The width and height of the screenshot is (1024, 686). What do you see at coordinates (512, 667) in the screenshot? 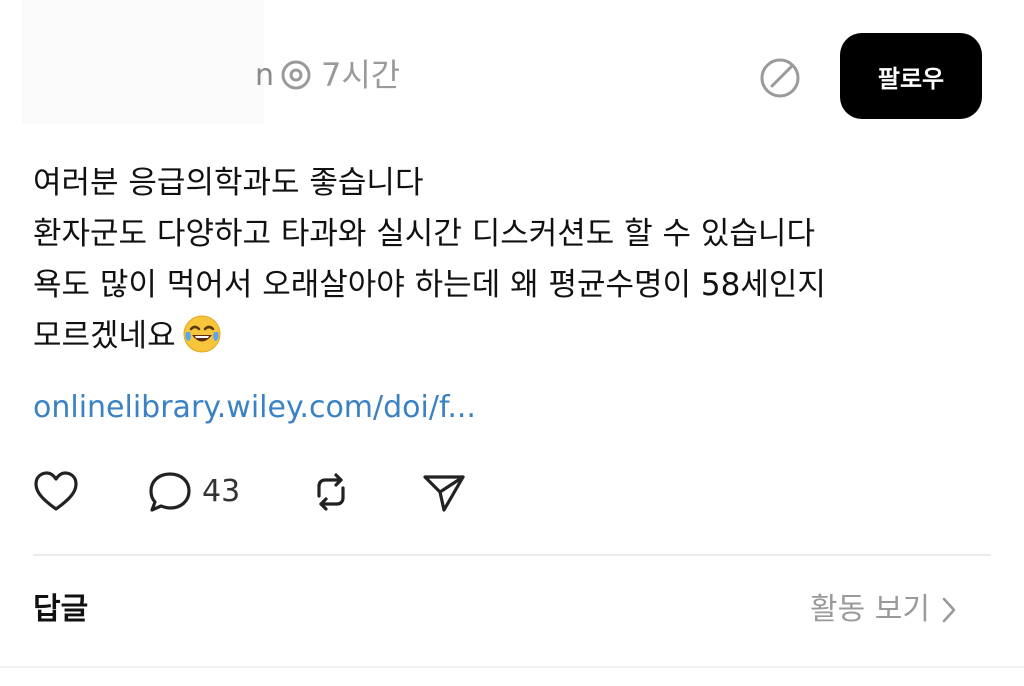
I see `bottom-divider` at bounding box center [512, 667].